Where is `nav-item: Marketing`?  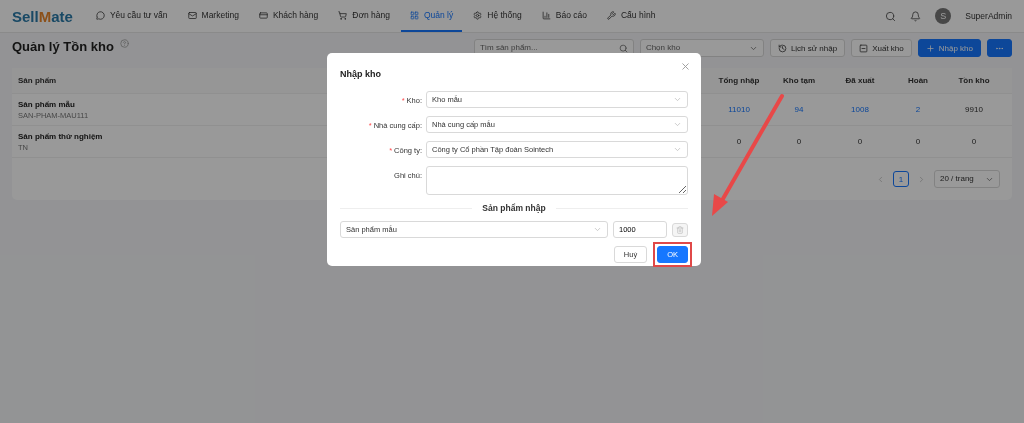
nav-item: Marketing is located at coordinates (213, 16).